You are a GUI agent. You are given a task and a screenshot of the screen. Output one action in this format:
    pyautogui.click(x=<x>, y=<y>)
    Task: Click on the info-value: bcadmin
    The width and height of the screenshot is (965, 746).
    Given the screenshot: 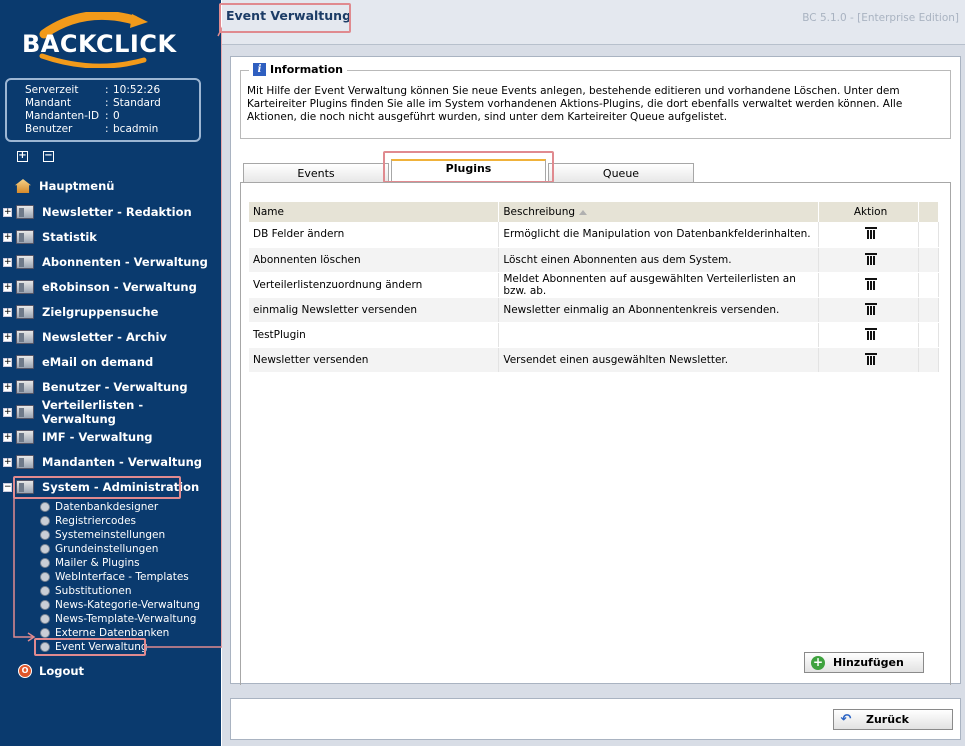 What is the action you would take?
    pyautogui.click(x=136, y=129)
    